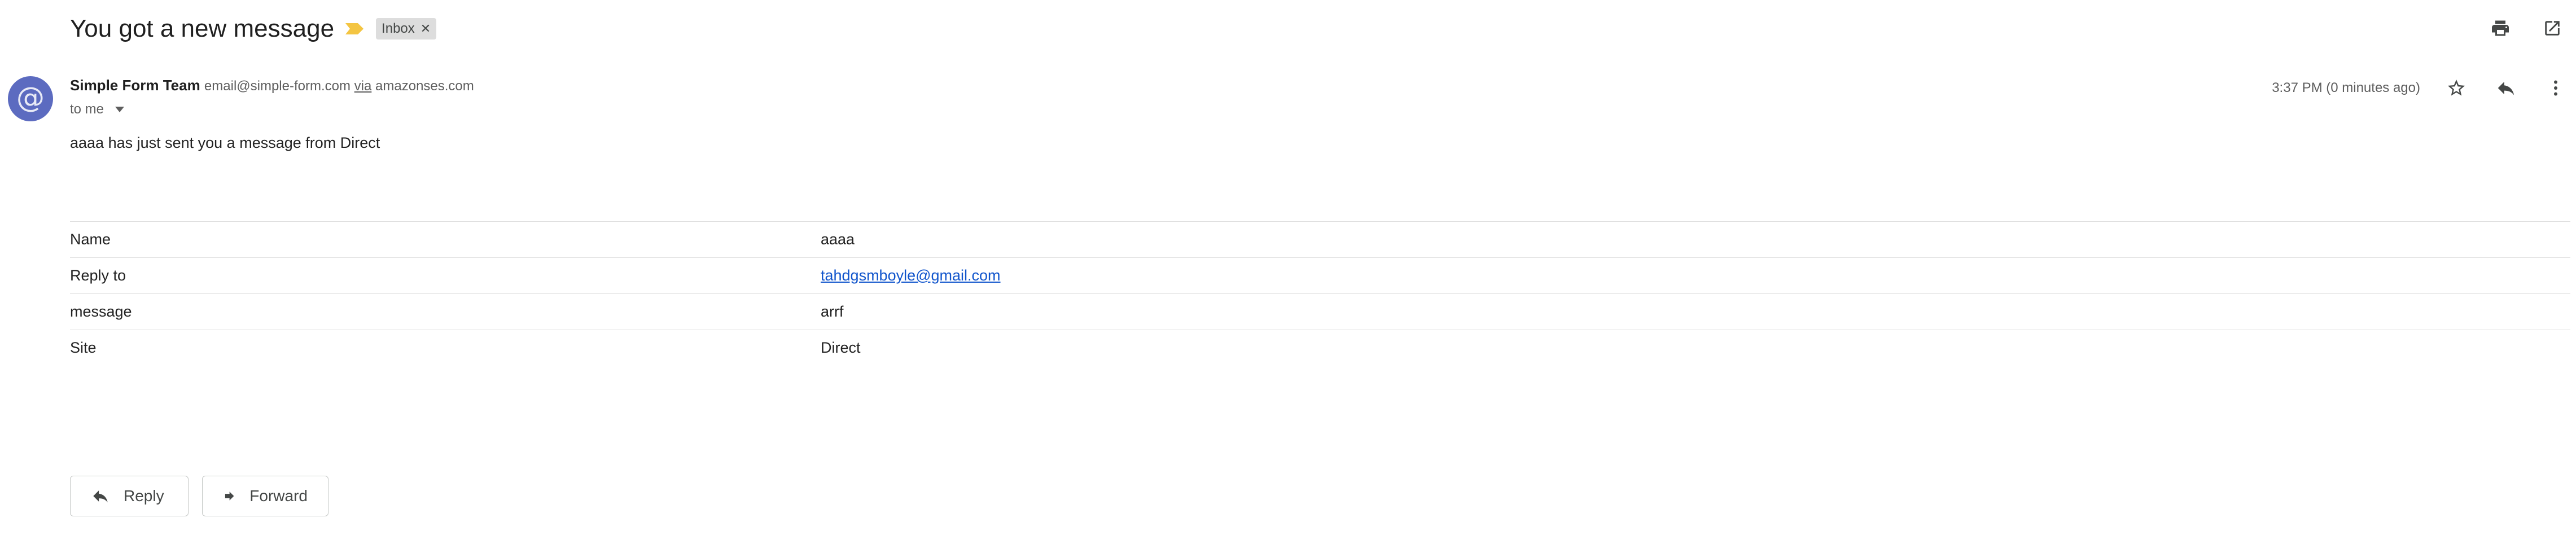 The image size is (2576, 544). I want to click on table-row: Reply to tahdgsmboyle@gmail.com, so click(1320, 275).